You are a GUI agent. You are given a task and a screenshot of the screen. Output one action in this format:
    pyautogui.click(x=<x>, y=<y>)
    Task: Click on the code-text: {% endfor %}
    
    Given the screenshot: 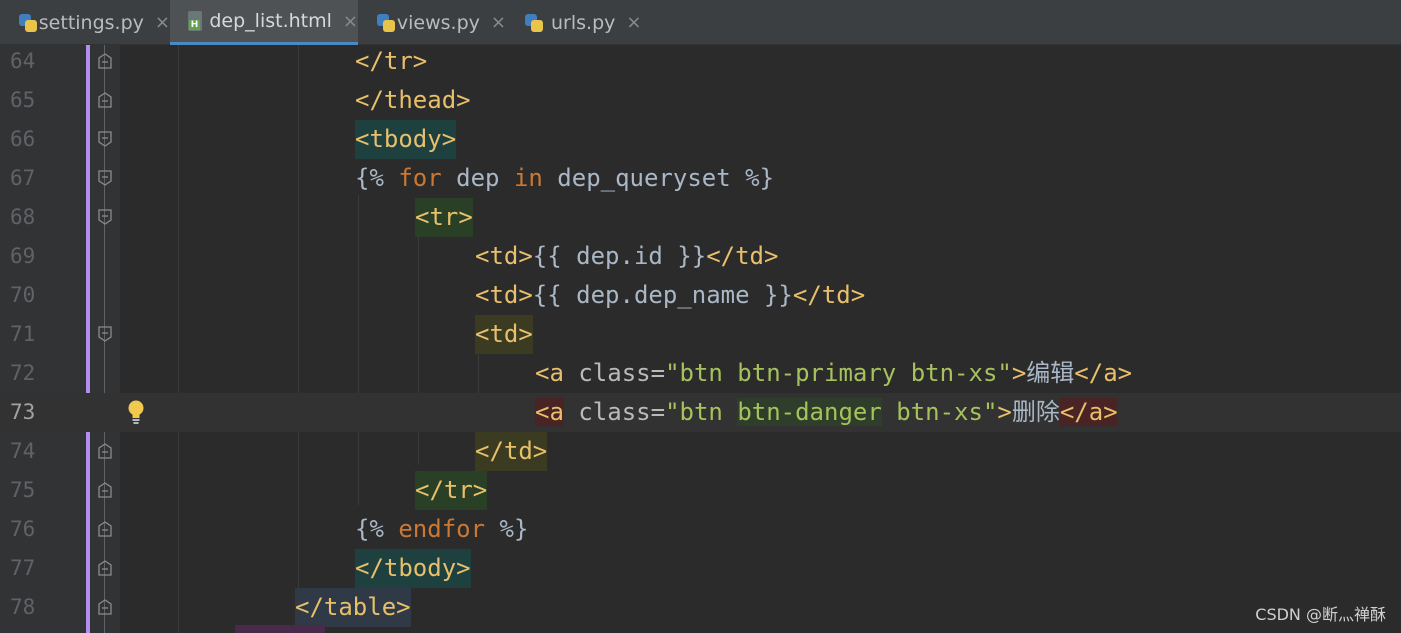 What is the action you would take?
    pyautogui.click(x=441, y=529)
    